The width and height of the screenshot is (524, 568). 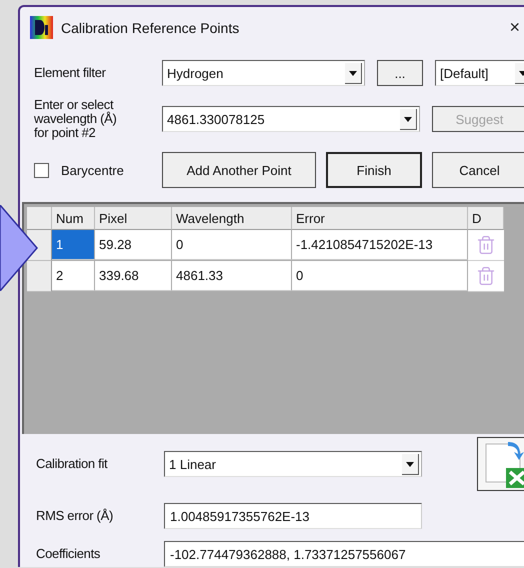 I want to click on app-logo-icon, so click(x=41, y=28).